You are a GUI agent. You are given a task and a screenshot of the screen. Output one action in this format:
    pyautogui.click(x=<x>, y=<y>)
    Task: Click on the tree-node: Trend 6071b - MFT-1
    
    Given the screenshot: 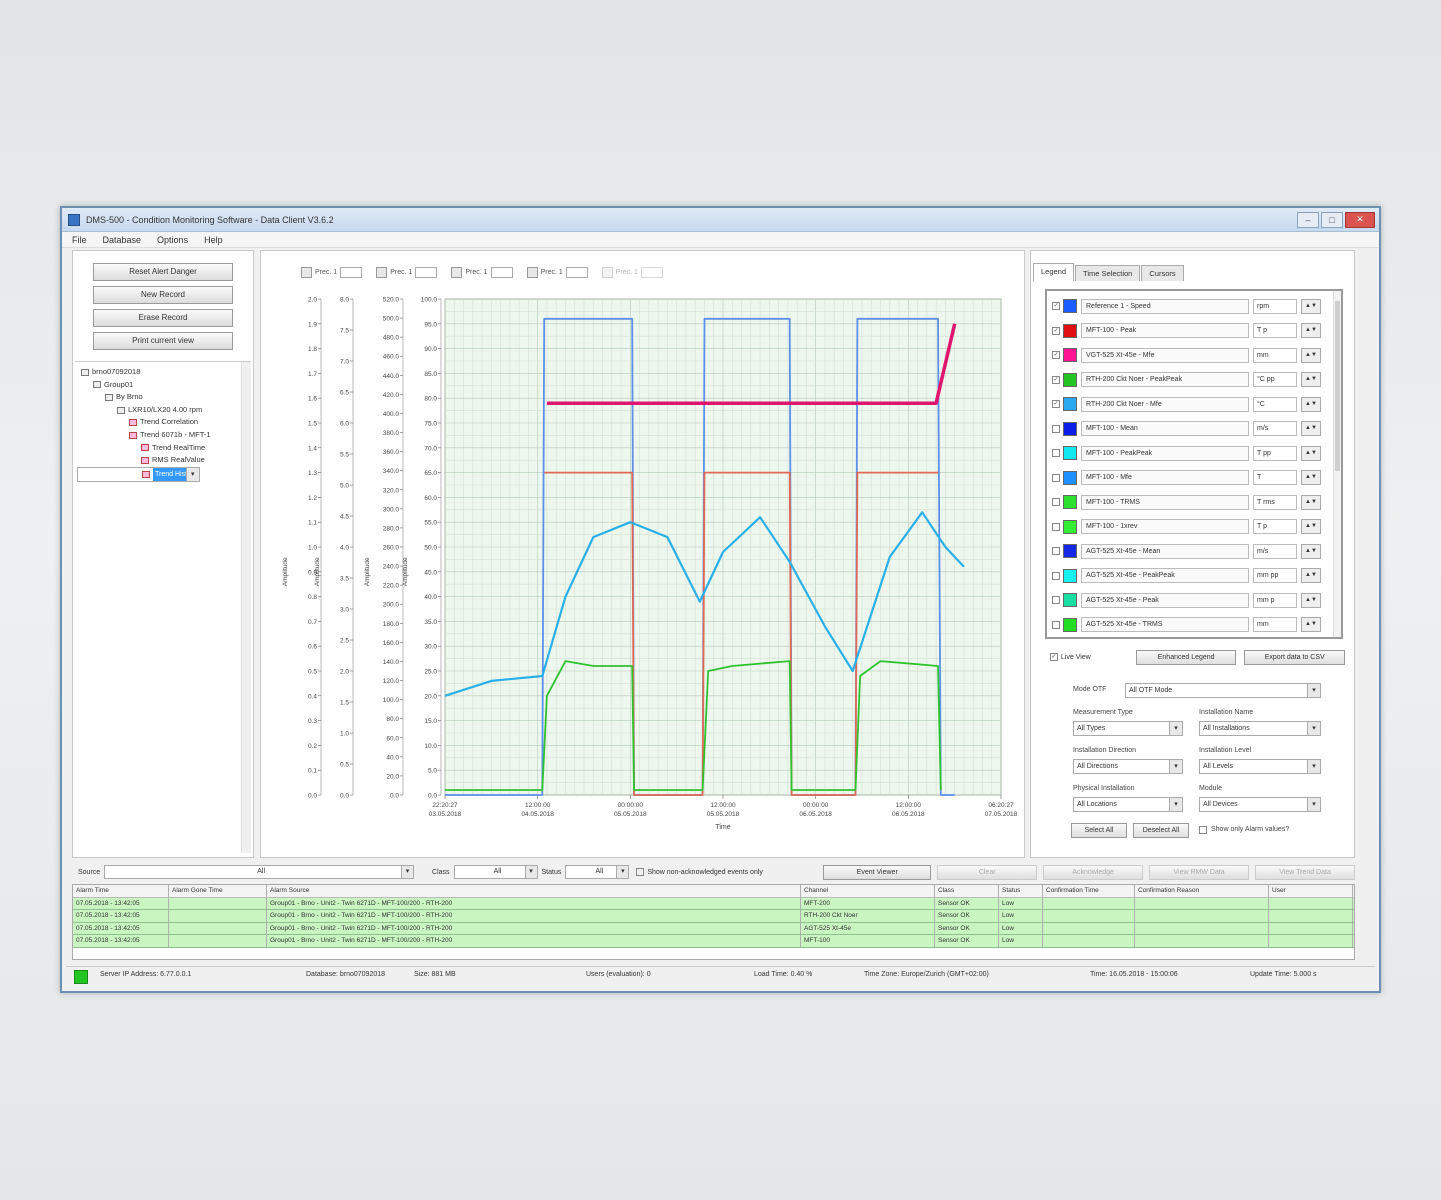 What is the action you would take?
    pyautogui.click(x=164, y=435)
    